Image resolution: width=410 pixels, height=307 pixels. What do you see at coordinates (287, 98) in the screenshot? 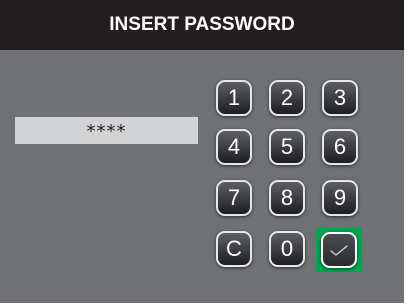
I see `key-2: 2` at bounding box center [287, 98].